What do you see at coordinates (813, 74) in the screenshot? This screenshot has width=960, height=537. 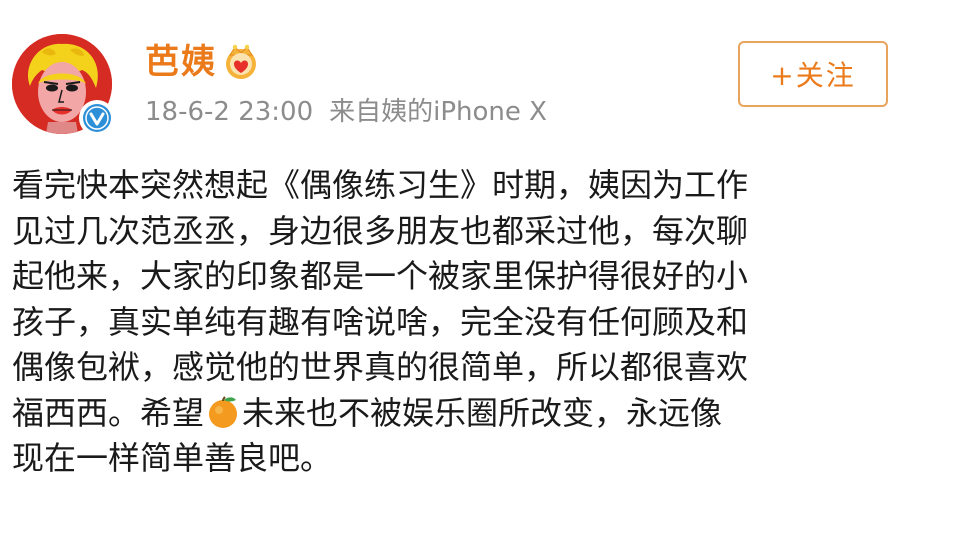 I see `follow-button: +关注` at bounding box center [813, 74].